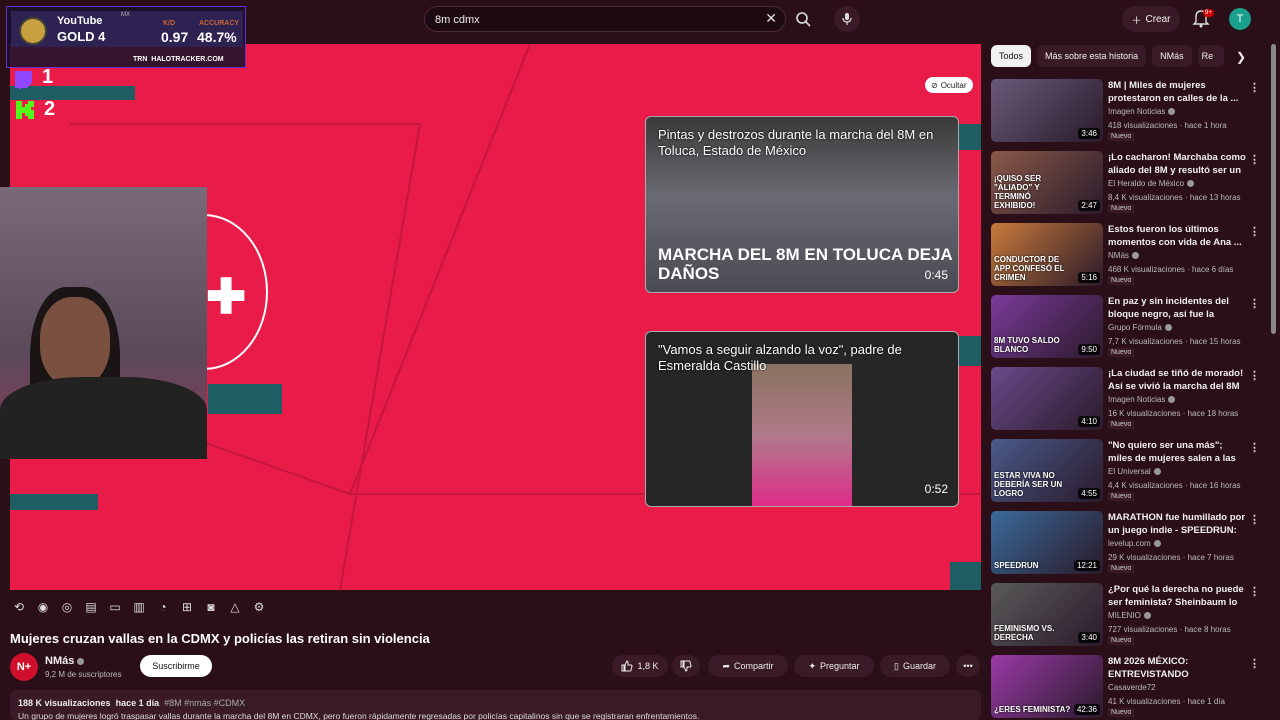 The width and height of the screenshot is (1280, 720). I want to click on clapper-icon: ▤, so click(91, 607).